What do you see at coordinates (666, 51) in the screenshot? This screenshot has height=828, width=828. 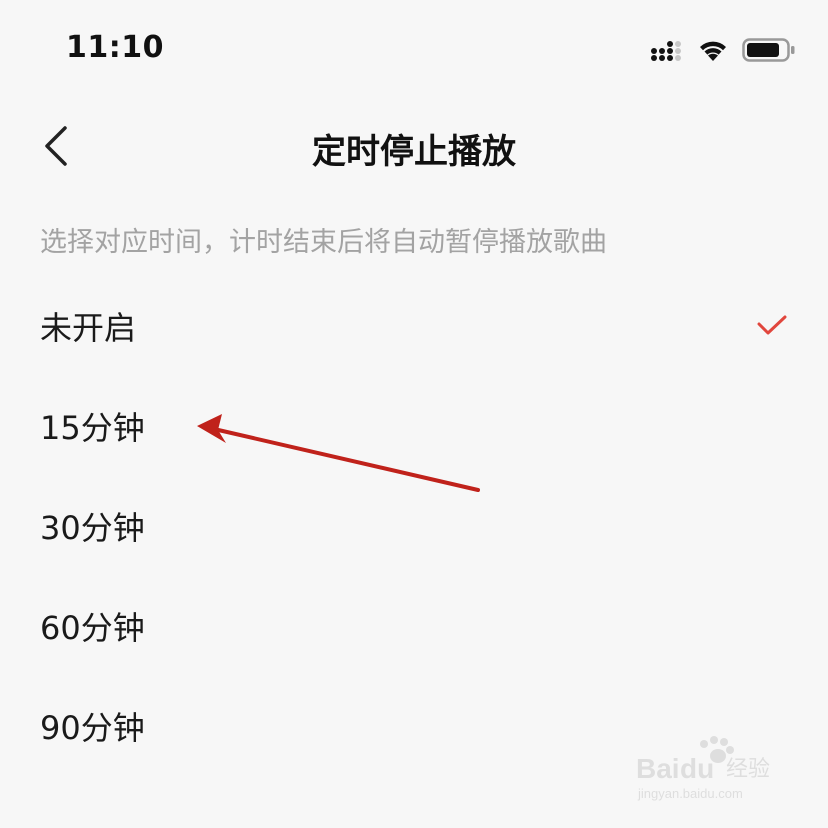 I see `cellular-signal-icon` at bounding box center [666, 51].